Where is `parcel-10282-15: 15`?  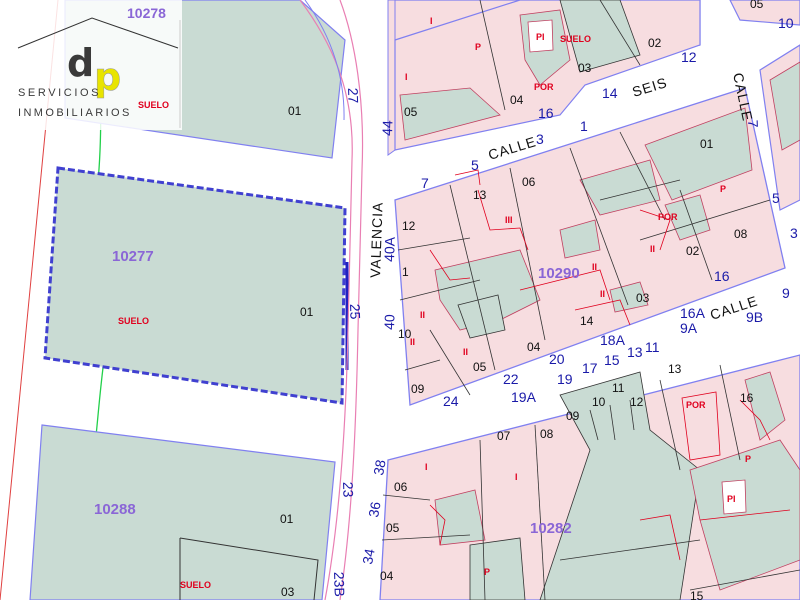 parcel-10282-15: 15 is located at coordinates (697, 594).